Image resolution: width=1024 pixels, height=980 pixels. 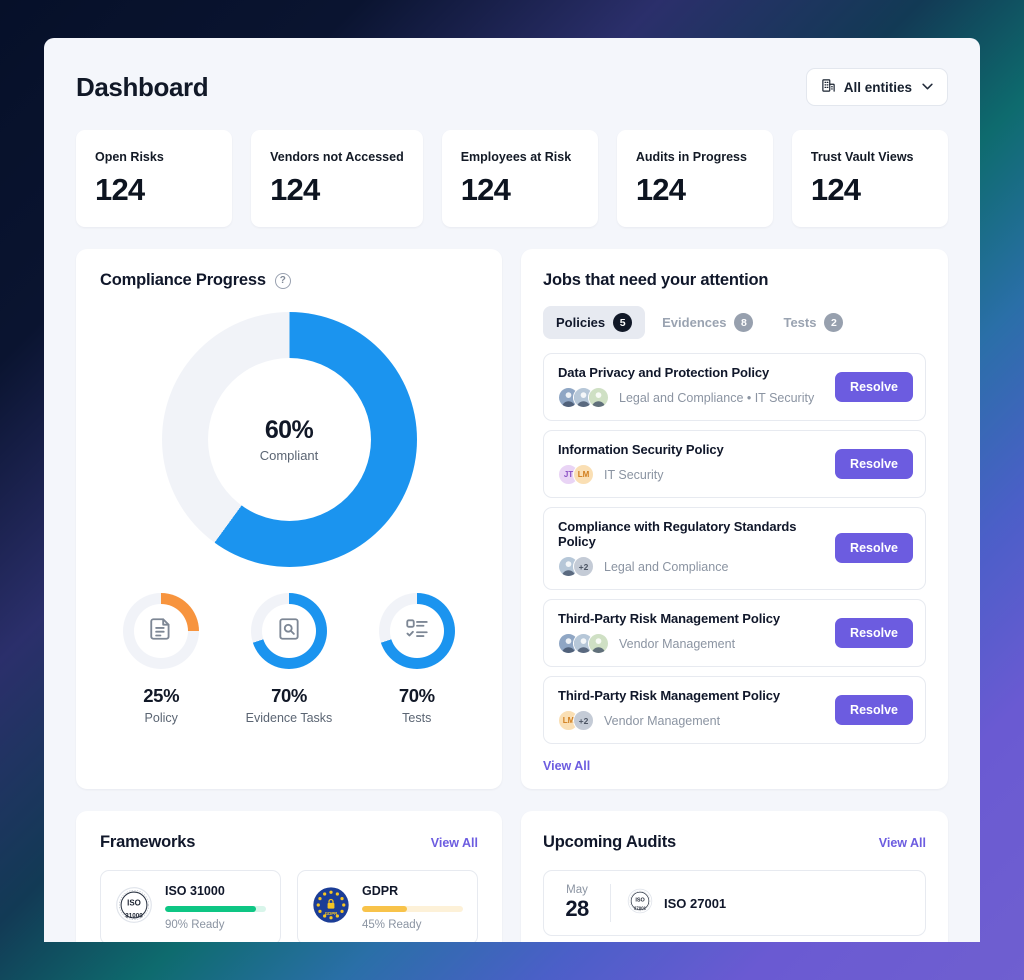 What do you see at coordinates (417, 718) in the screenshot?
I see `mini-gauge-label: Tests` at bounding box center [417, 718].